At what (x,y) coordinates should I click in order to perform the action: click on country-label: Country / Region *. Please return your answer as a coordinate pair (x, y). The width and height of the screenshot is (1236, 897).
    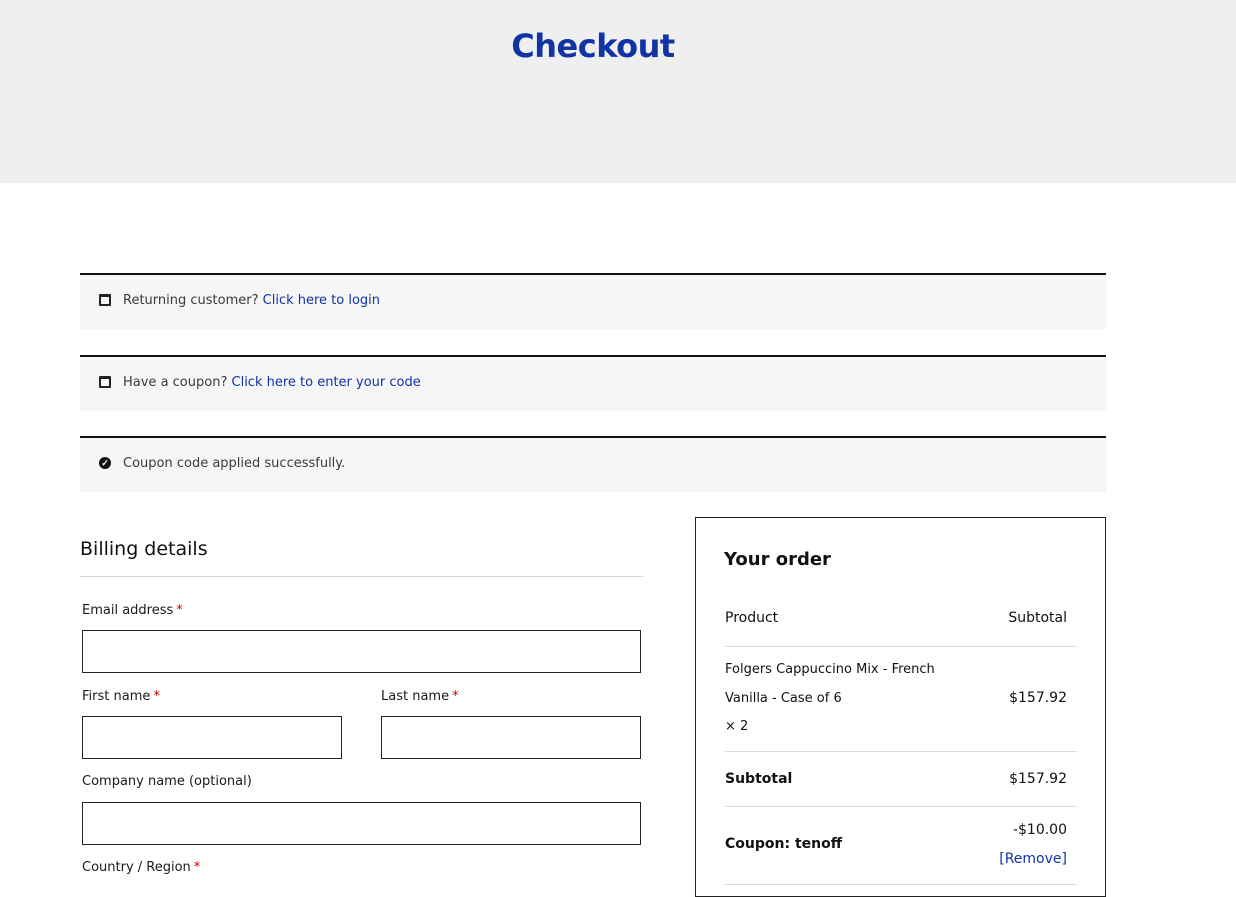
    Looking at the image, I should click on (141, 867).